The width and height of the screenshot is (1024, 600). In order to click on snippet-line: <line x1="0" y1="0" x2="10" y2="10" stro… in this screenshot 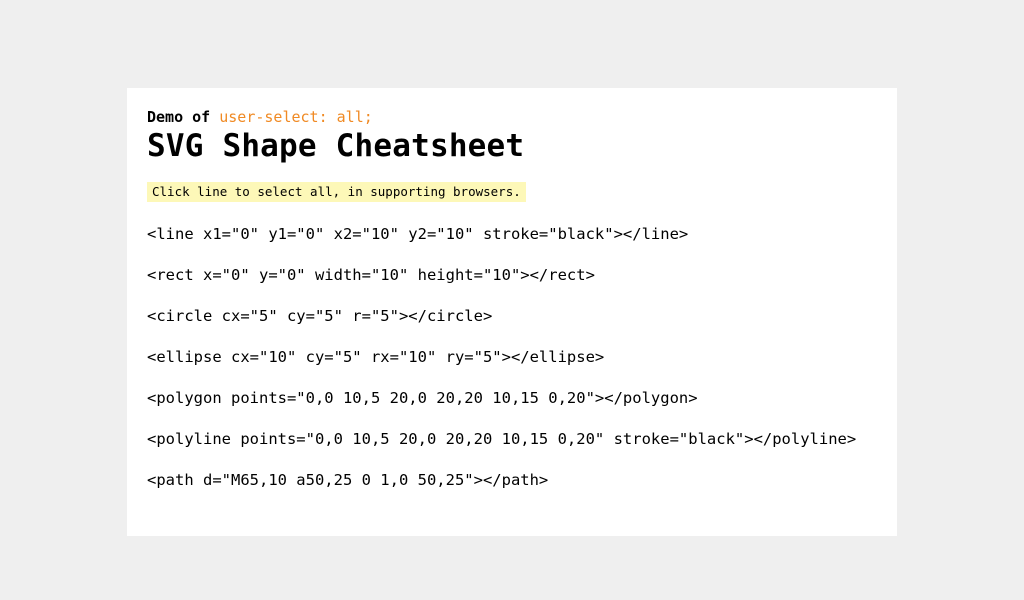, I will do `click(512, 244)`.